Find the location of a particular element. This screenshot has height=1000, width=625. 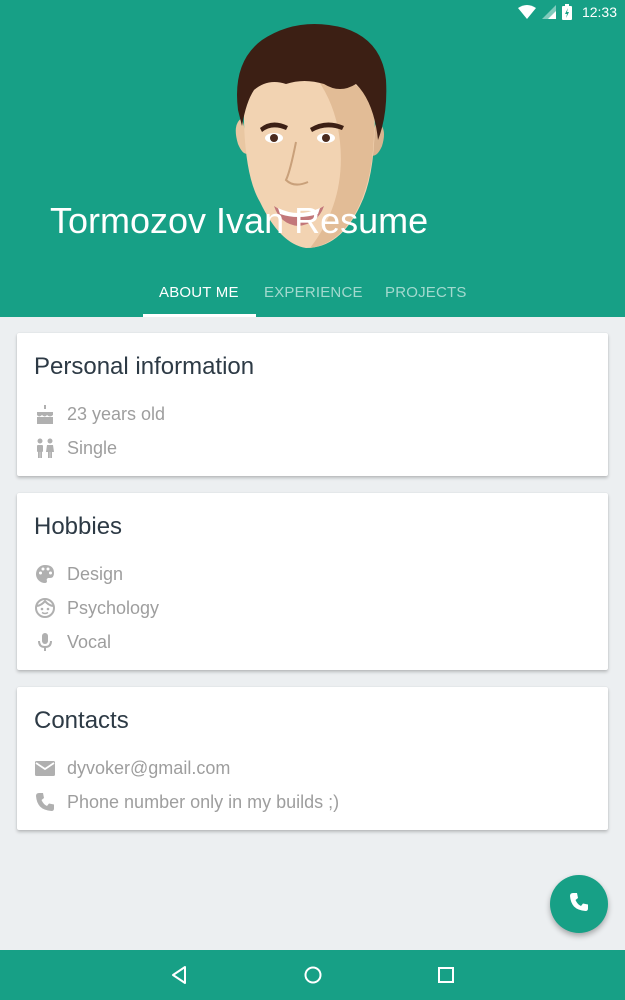

age-text: 23 years old is located at coordinates (116, 413).